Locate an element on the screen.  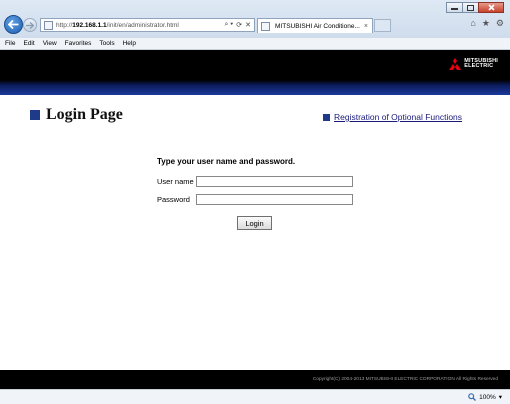
zoom-level: 100% is located at coordinates (487, 397).